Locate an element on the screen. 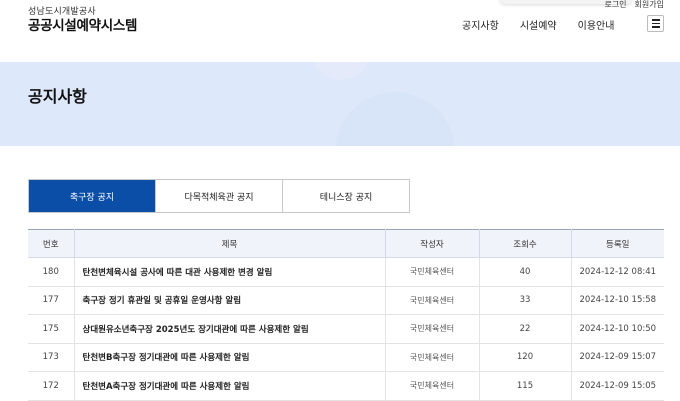 The width and height of the screenshot is (680, 401). row-views: 40 is located at coordinates (525, 272).